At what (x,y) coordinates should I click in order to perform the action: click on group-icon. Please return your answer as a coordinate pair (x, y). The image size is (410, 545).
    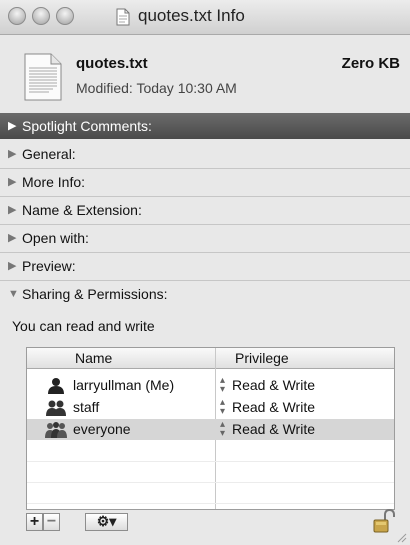
    Looking at the image, I should click on (56, 408).